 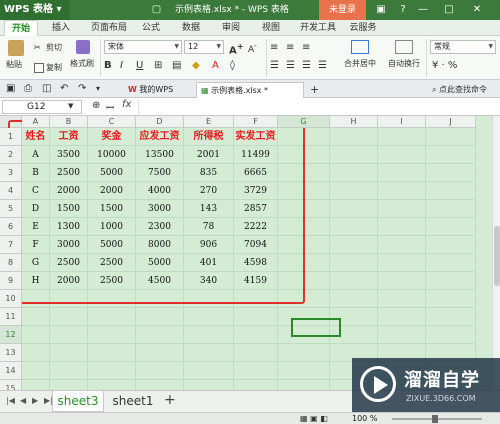 I want to click on row-header: 12, so click(x=11, y=335).